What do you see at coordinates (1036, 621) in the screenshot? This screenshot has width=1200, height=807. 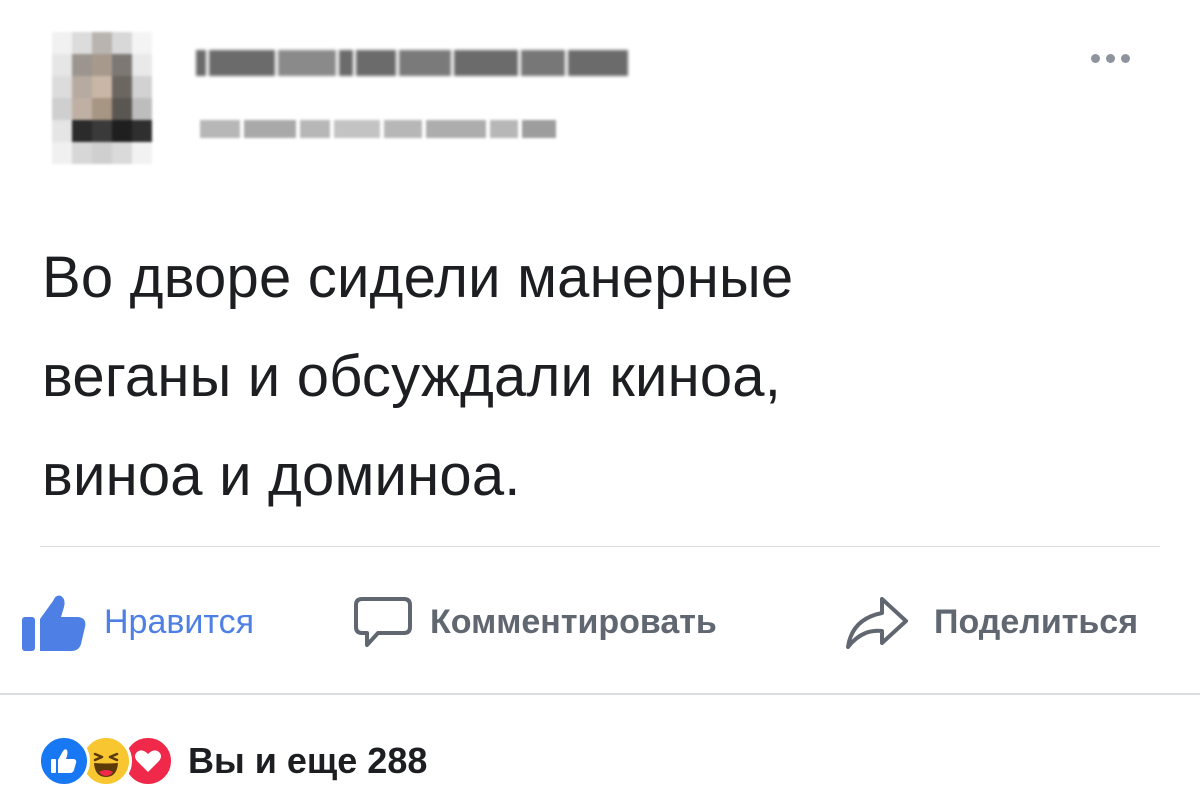 I see `share-label: Поделиться` at bounding box center [1036, 621].